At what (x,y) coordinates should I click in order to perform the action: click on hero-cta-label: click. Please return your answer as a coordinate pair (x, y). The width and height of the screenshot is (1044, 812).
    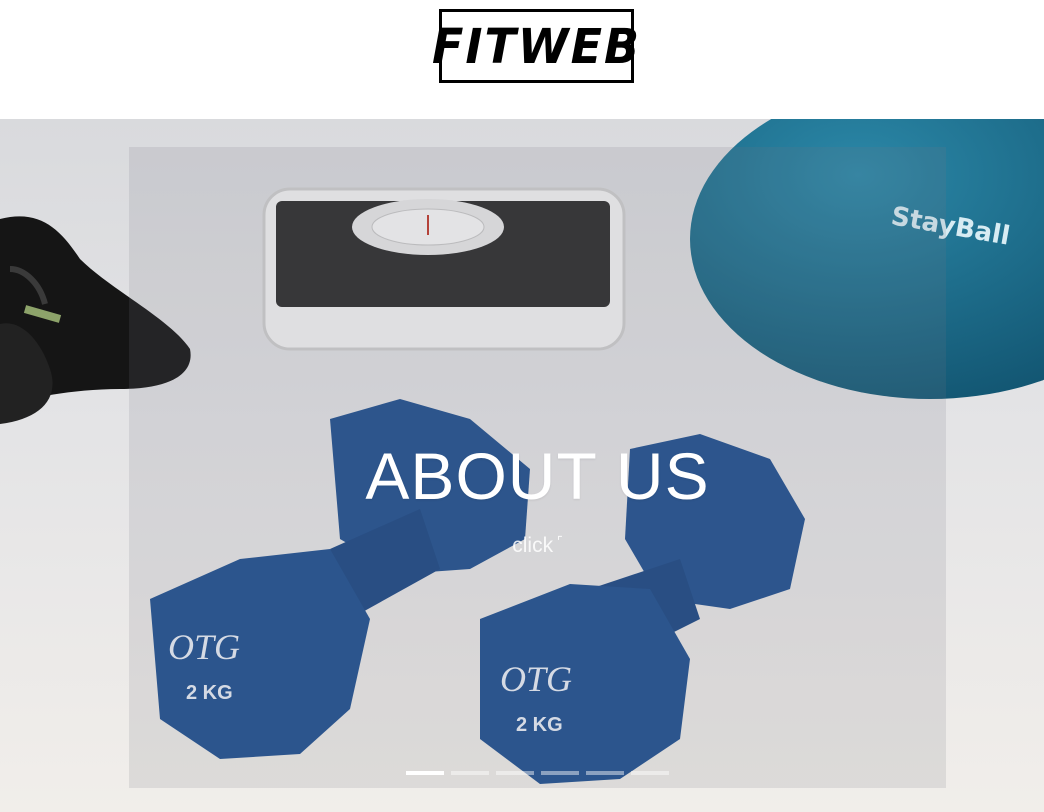
    Looking at the image, I should click on (533, 545).